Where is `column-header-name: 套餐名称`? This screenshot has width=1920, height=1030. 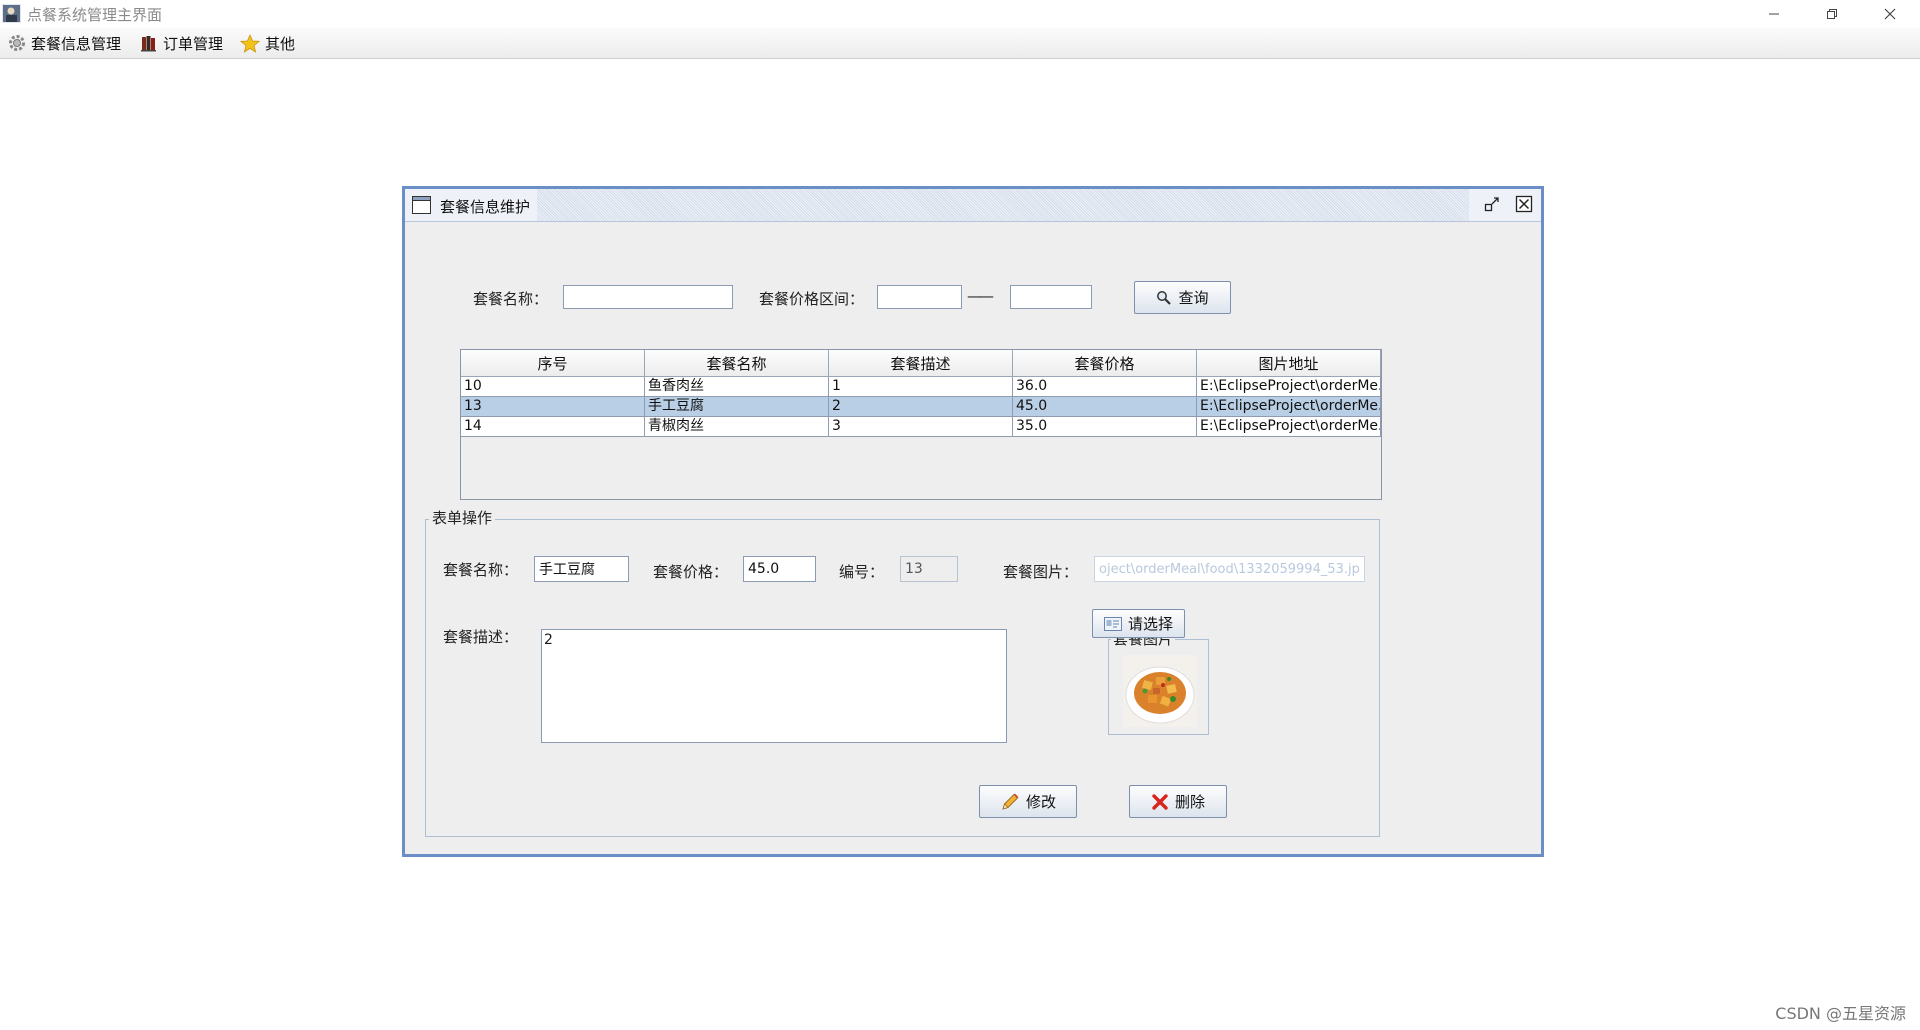
column-header-name: 套餐名称 is located at coordinates (737, 363).